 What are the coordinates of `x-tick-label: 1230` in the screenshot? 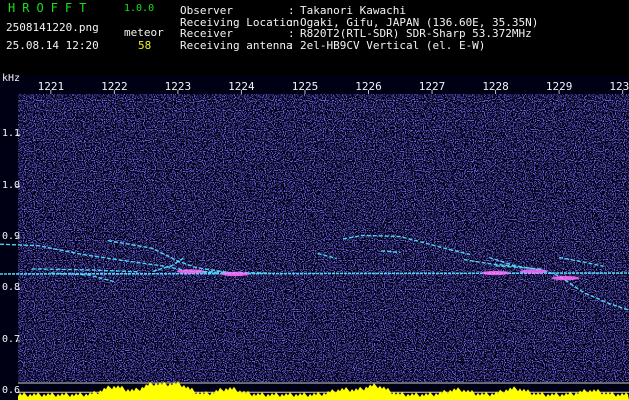 It's located at (619, 86).